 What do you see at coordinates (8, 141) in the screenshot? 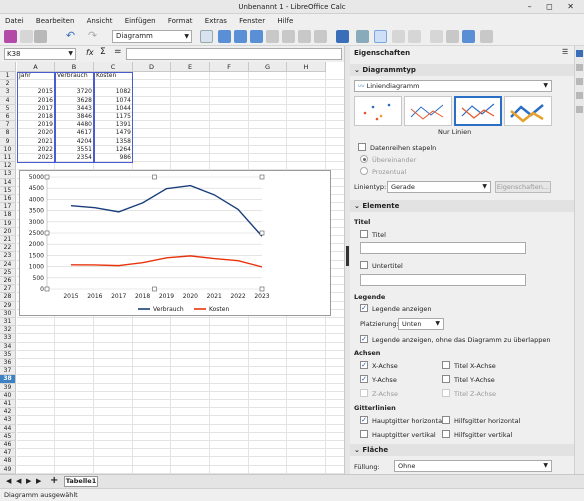
I see `row-header-9: 9` at bounding box center [8, 141].